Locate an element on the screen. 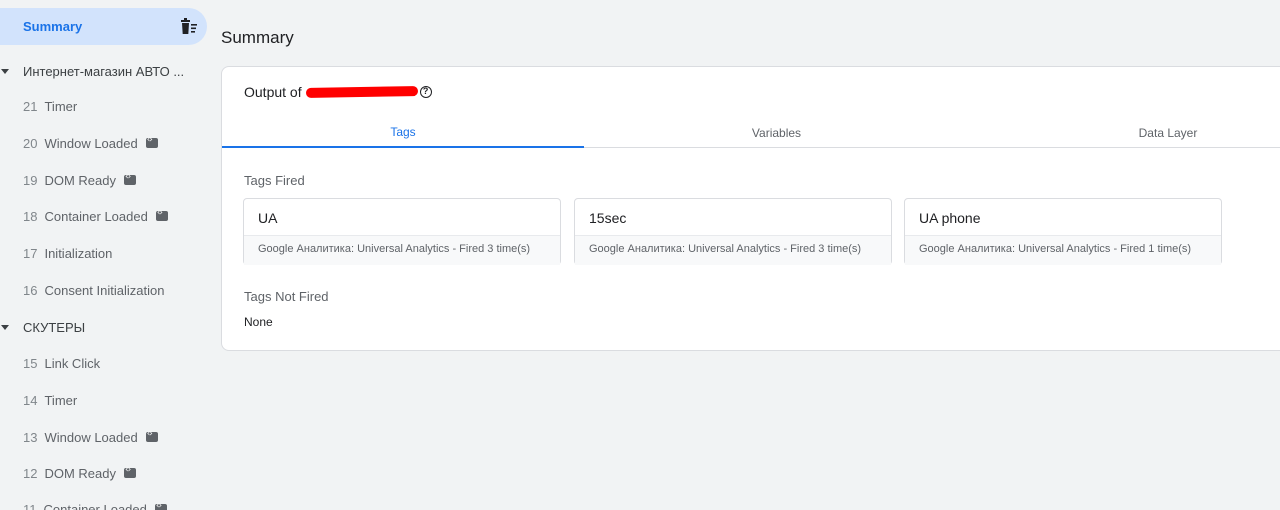 The image size is (1280, 510). tab-variables: Variables is located at coordinates (776, 132).